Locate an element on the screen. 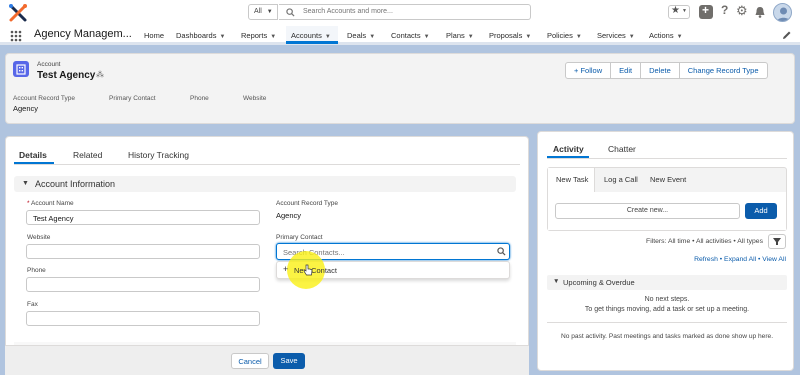 This screenshot has width=800, height=375. tab-new-task: New Task is located at coordinates (572, 179).